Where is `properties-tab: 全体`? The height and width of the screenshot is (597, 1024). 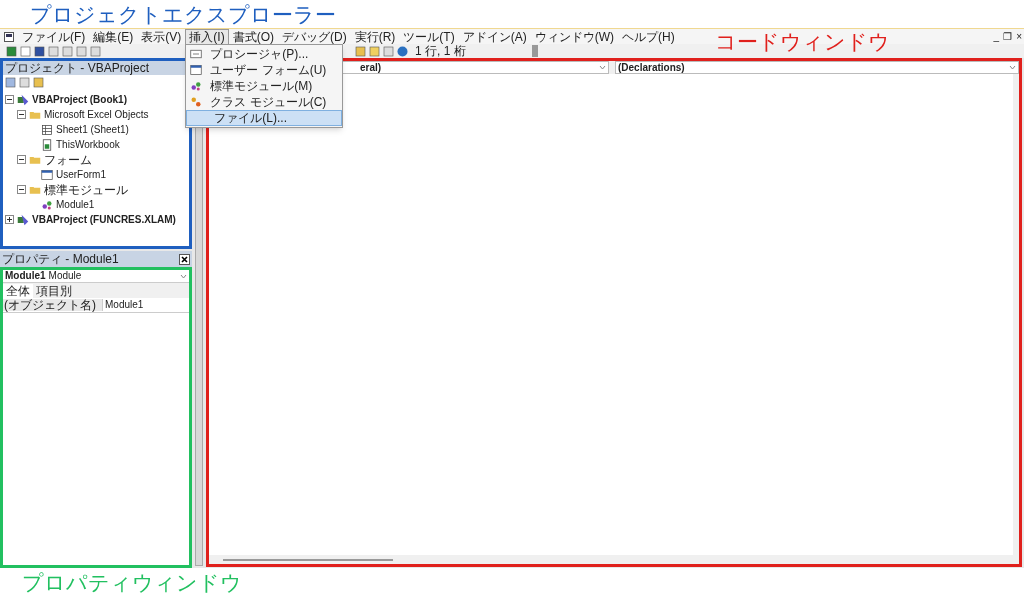 properties-tab: 全体 is located at coordinates (18, 291).